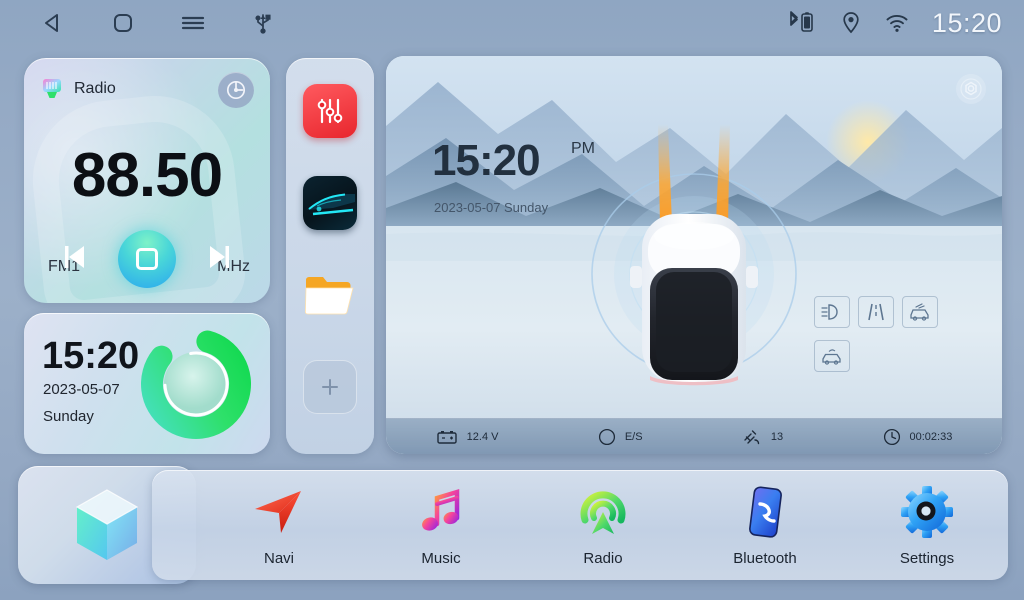  I want to click on recents-button, so click(193, 23).